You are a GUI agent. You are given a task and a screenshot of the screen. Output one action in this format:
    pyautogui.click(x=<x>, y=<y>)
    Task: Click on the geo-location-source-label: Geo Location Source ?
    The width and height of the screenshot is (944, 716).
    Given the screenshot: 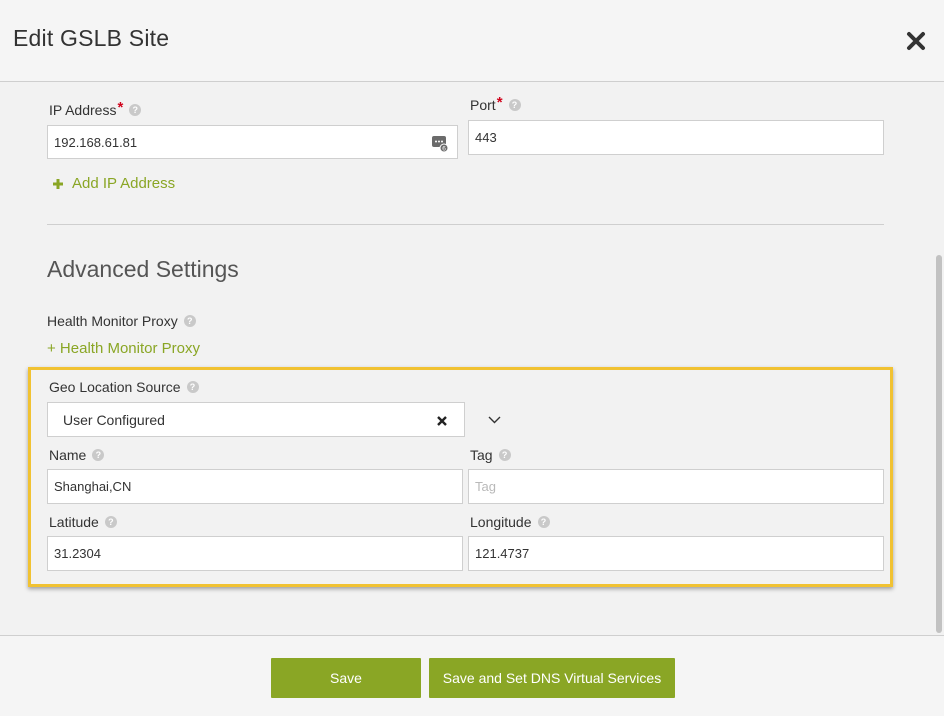 What is the action you would take?
    pyautogui.click(x=124, y=387)
    